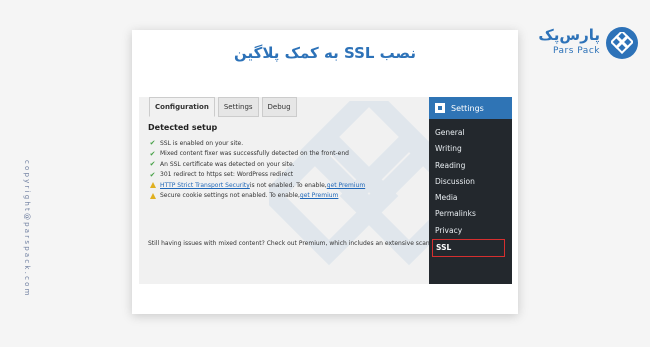 The height and width of the screenshot is (347, 650). Describe the element at coordinates (288, 185) in the screenshot. I see `item-text: is not enabled. To enable,` at that location.